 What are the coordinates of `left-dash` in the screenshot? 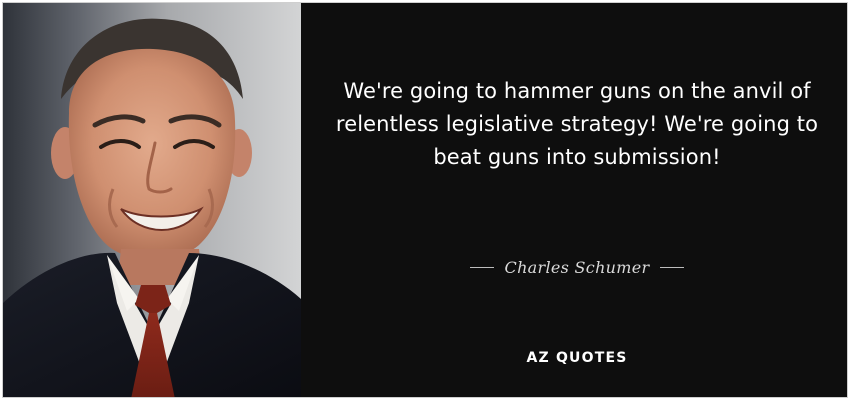 It's located at (481, 267).